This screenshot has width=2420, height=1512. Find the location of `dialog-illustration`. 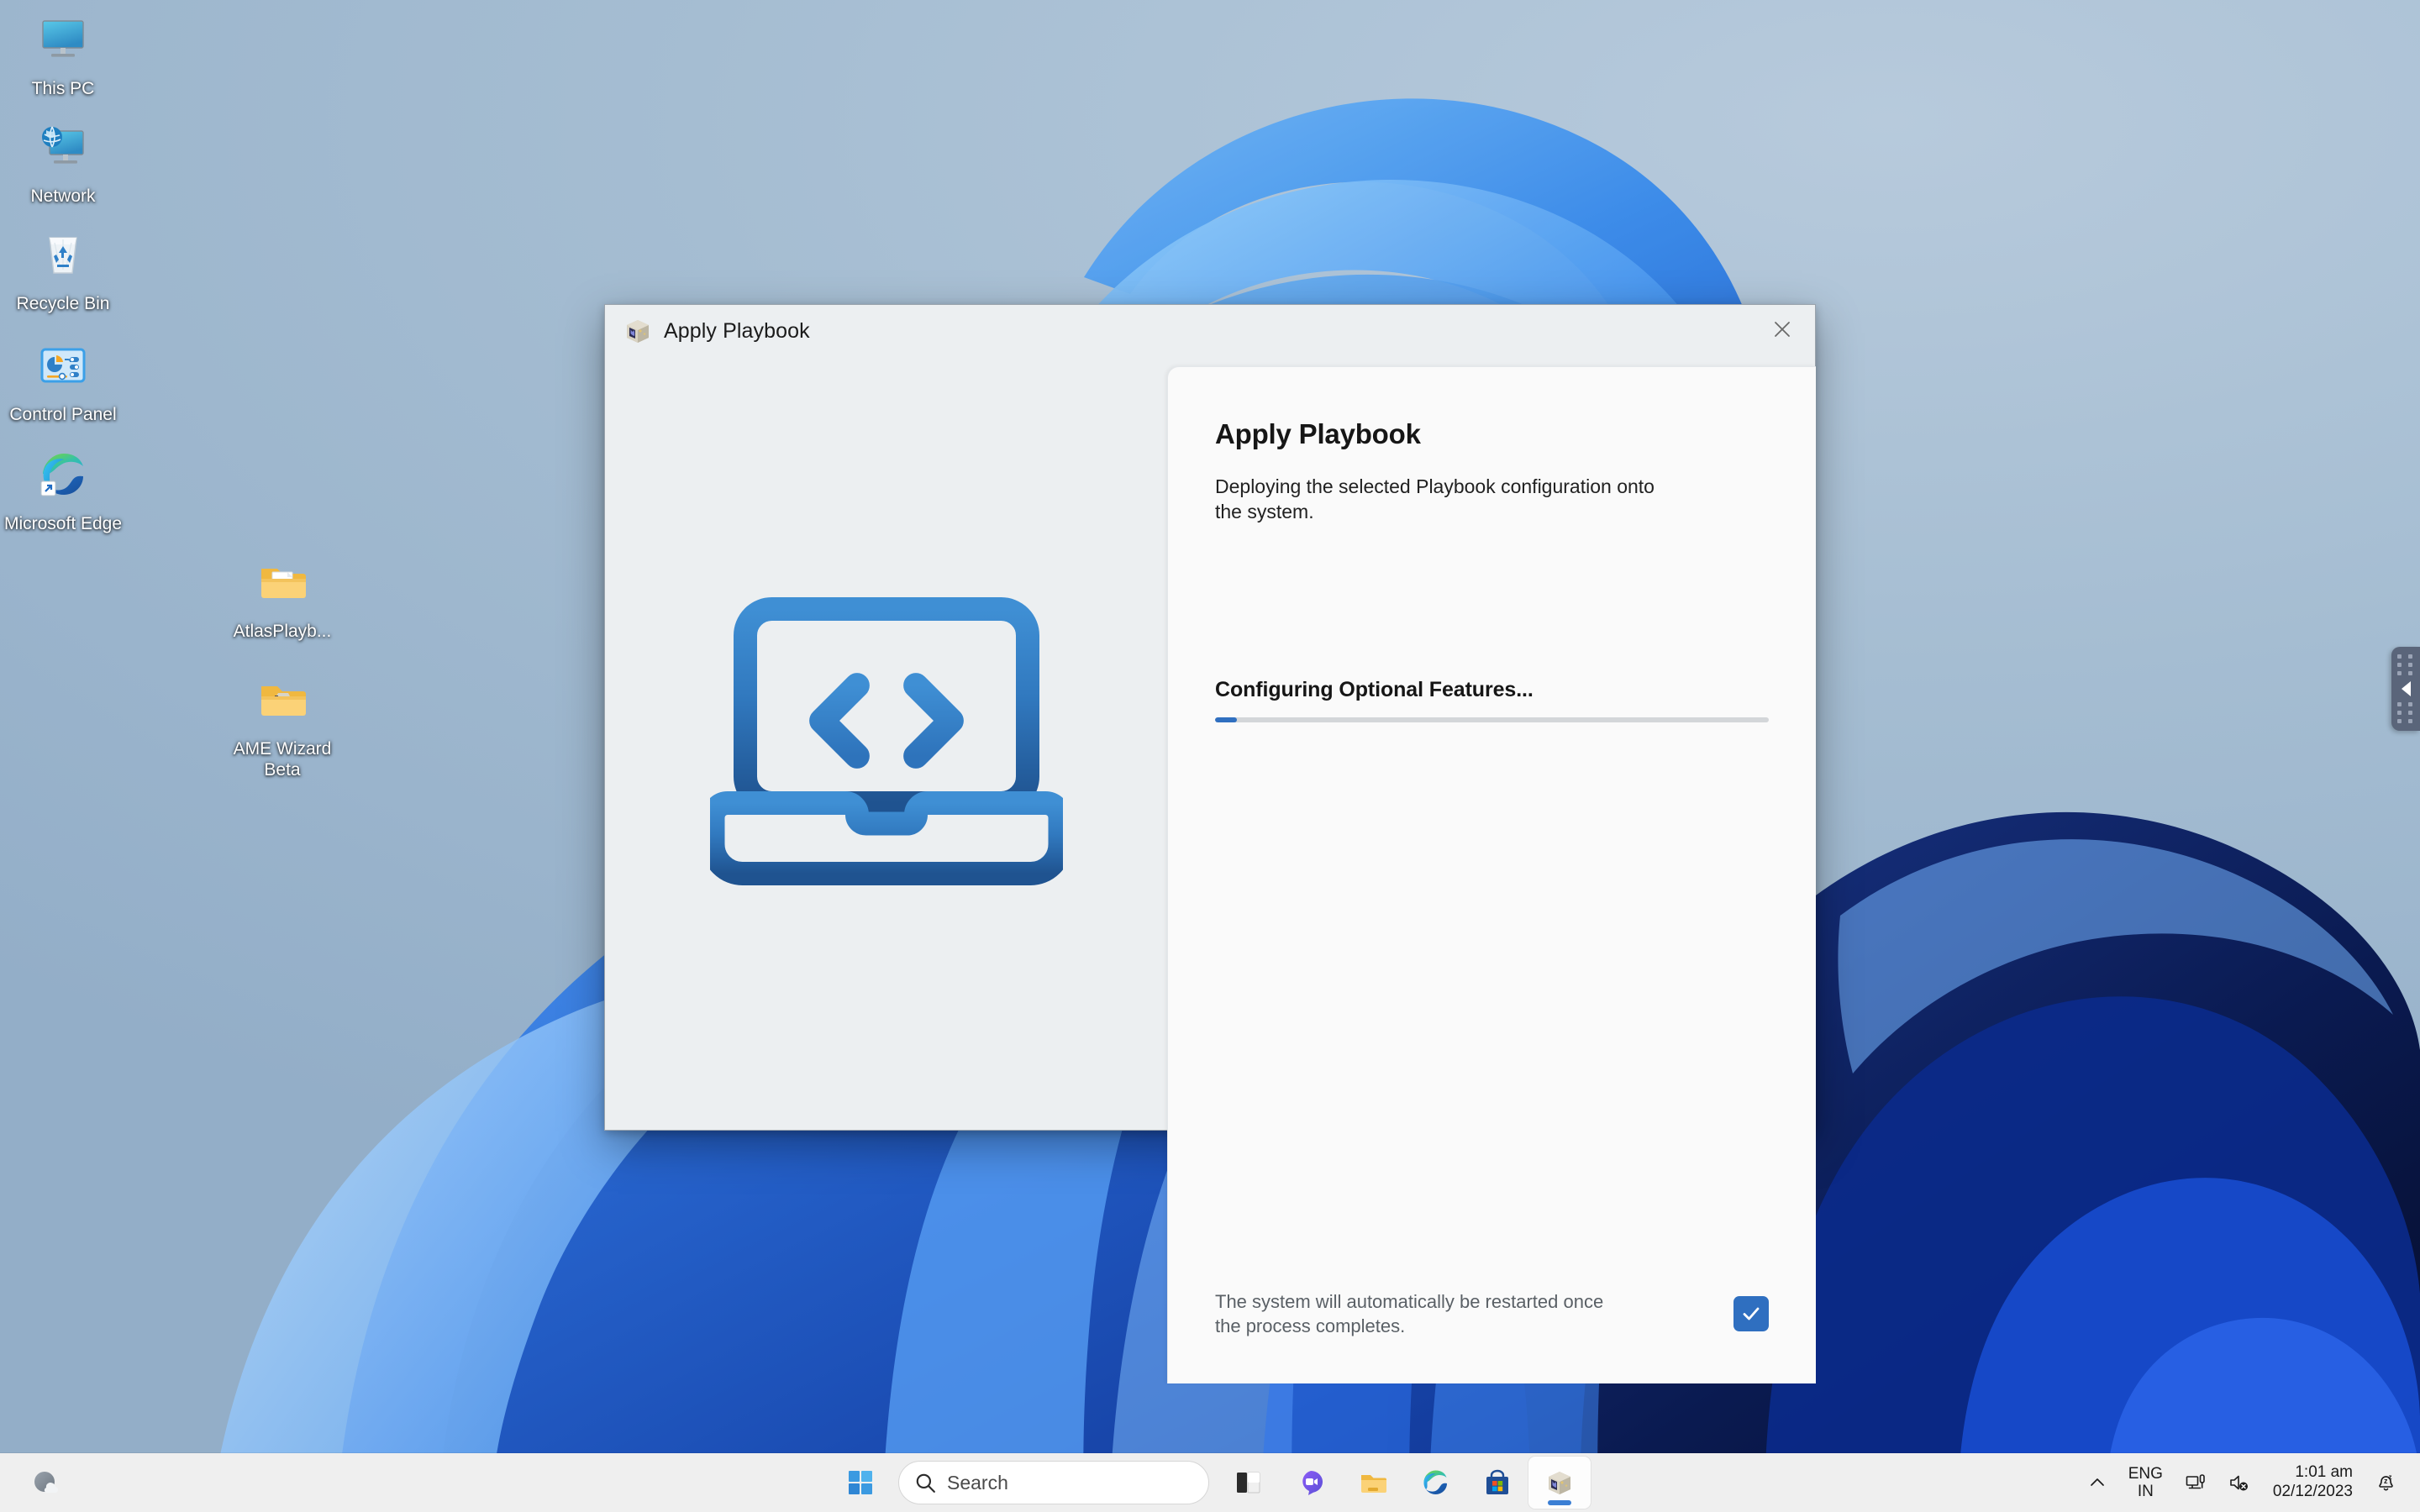

dialog-illustration is located at coordinates (886, 744).